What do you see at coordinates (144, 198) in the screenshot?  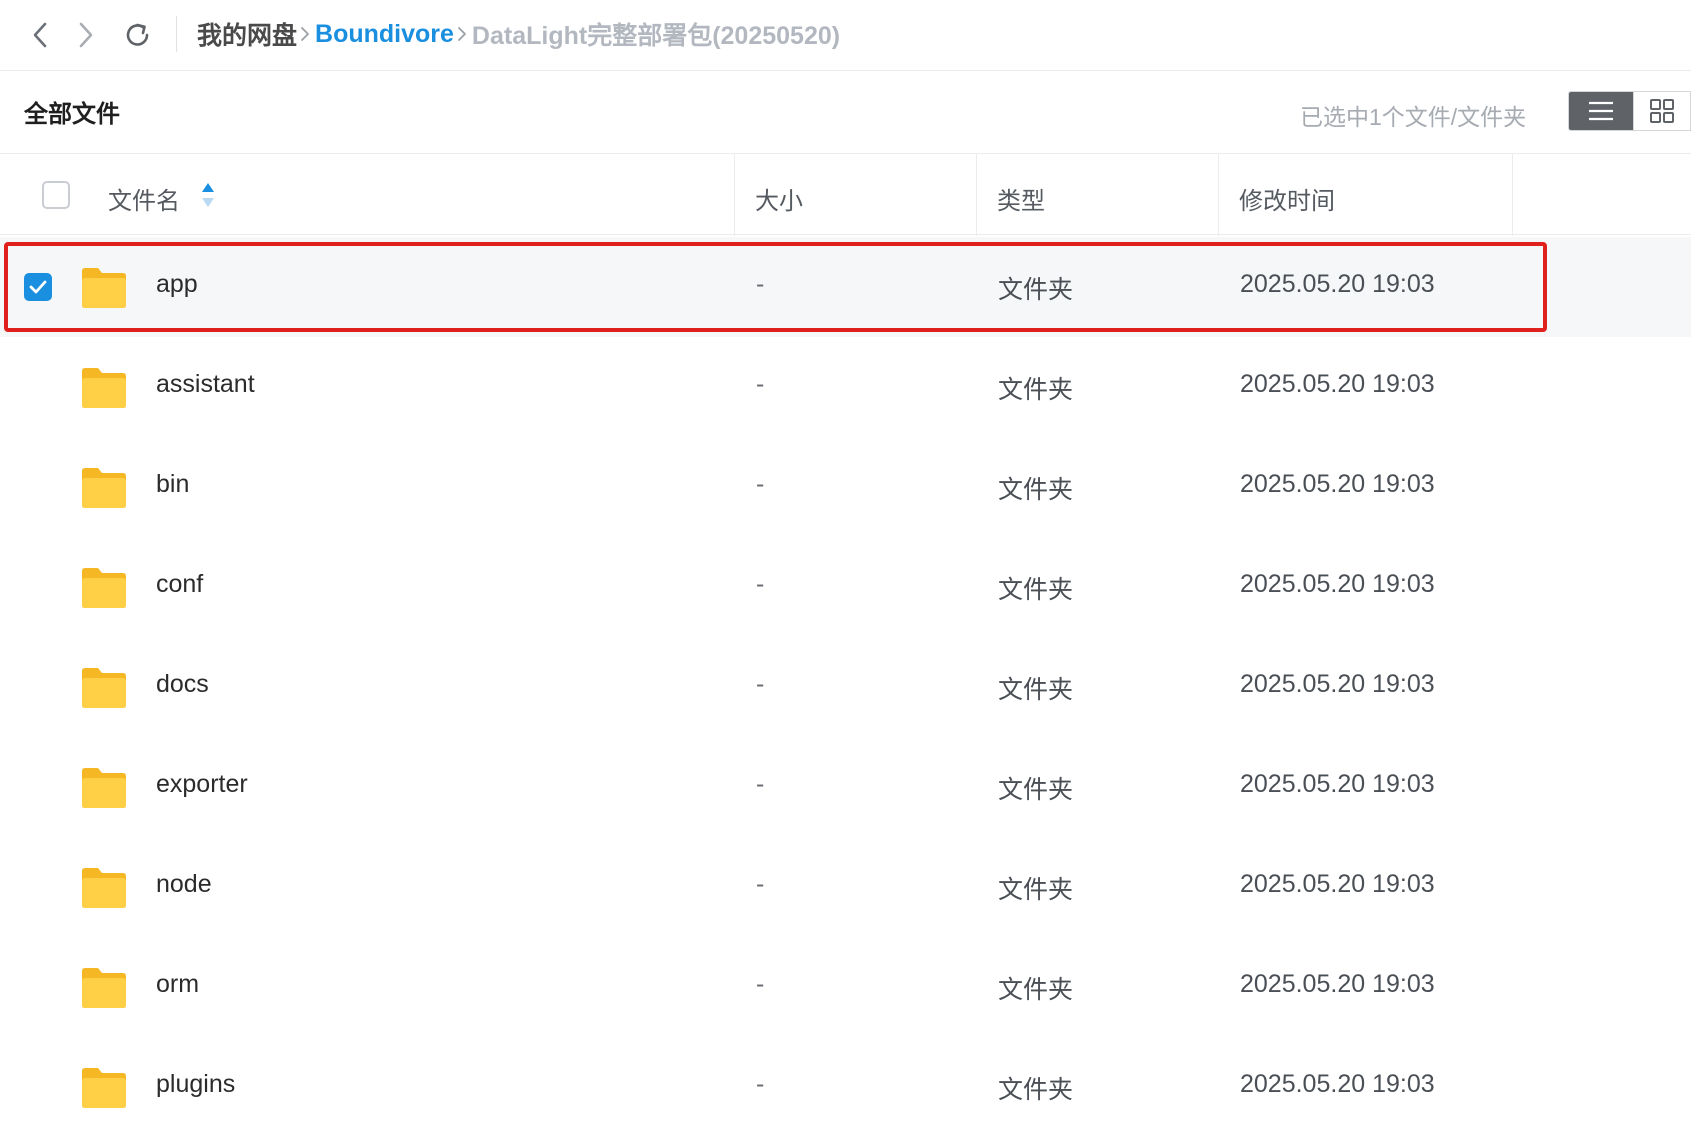 I see `column-header-name: 文件名` at bounding box center [144, 198].